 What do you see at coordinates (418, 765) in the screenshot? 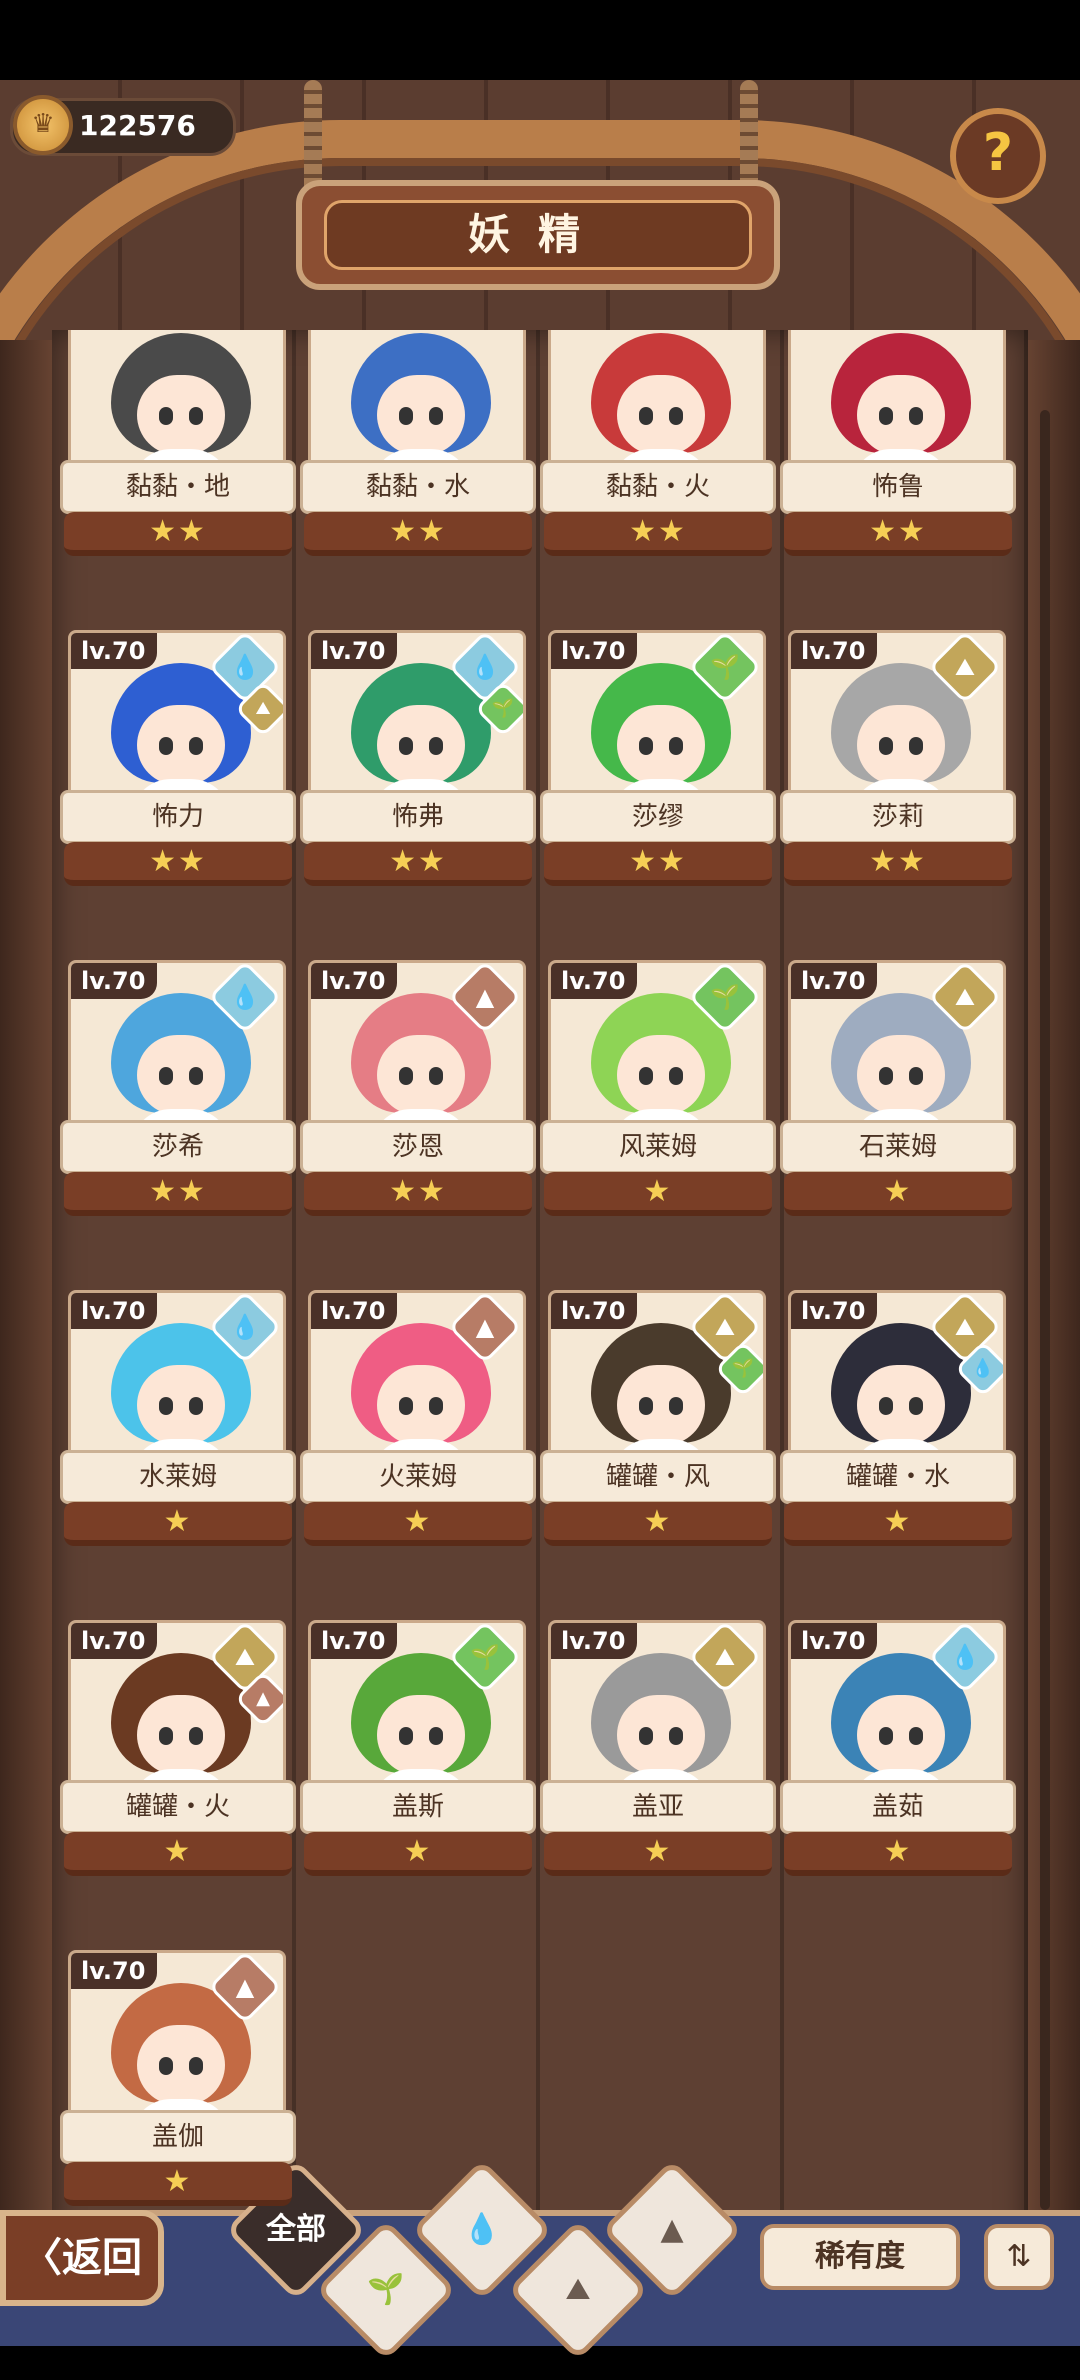
I see `fairy-card: lv.70 💧 🌱 怖弗 ★★` at bounding box center [418, 765].